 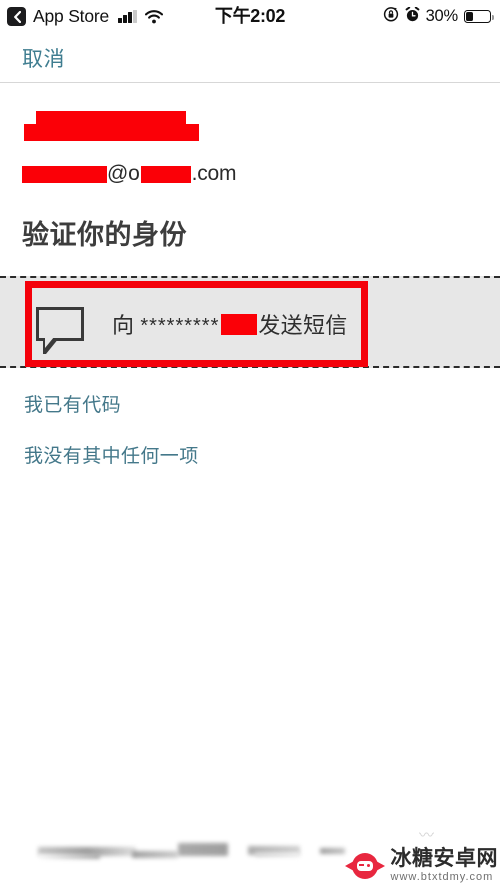 What do you see at coordinates (127, 16) in the screenshot?
I see `cellular-signal-icon` at bounding box center [127, 16].